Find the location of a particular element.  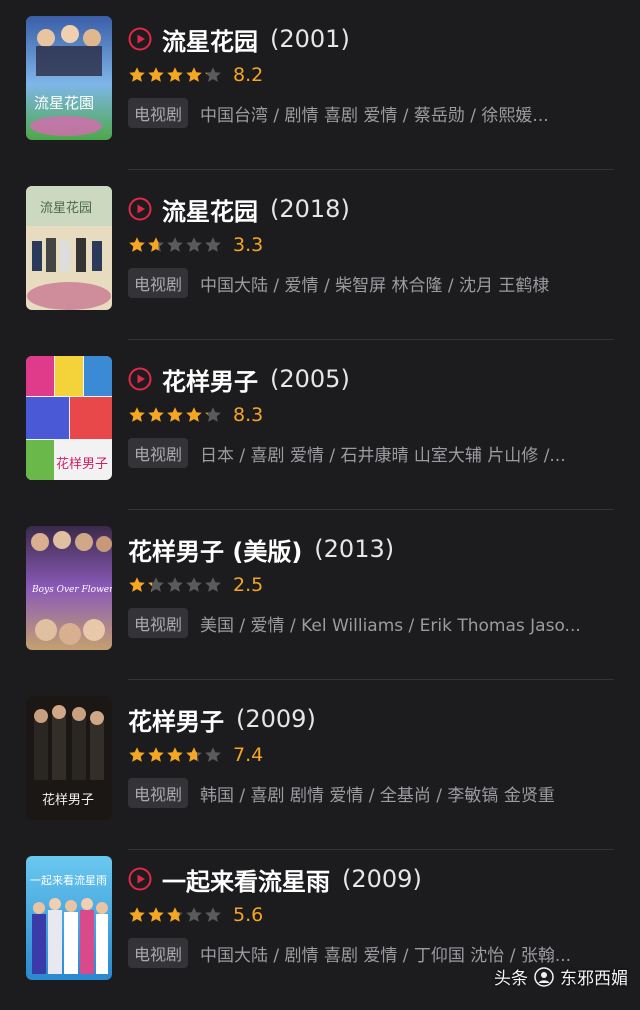

poster-image: 一起来看流星雨 is located at coordinates (69, 918).